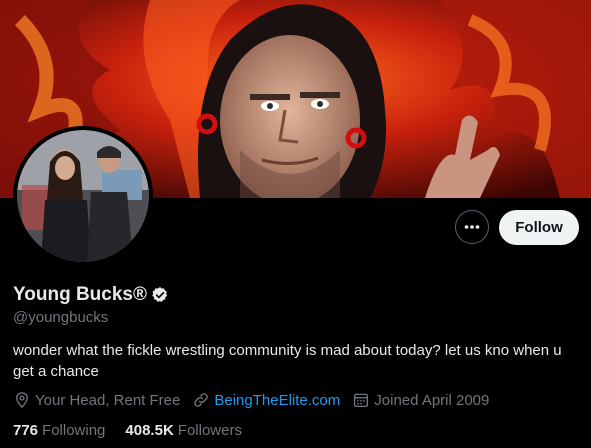  What do you see at coordinates (74, 430) in the screenshot?
I see `following-label: Following` at bounding box center [74, 430].